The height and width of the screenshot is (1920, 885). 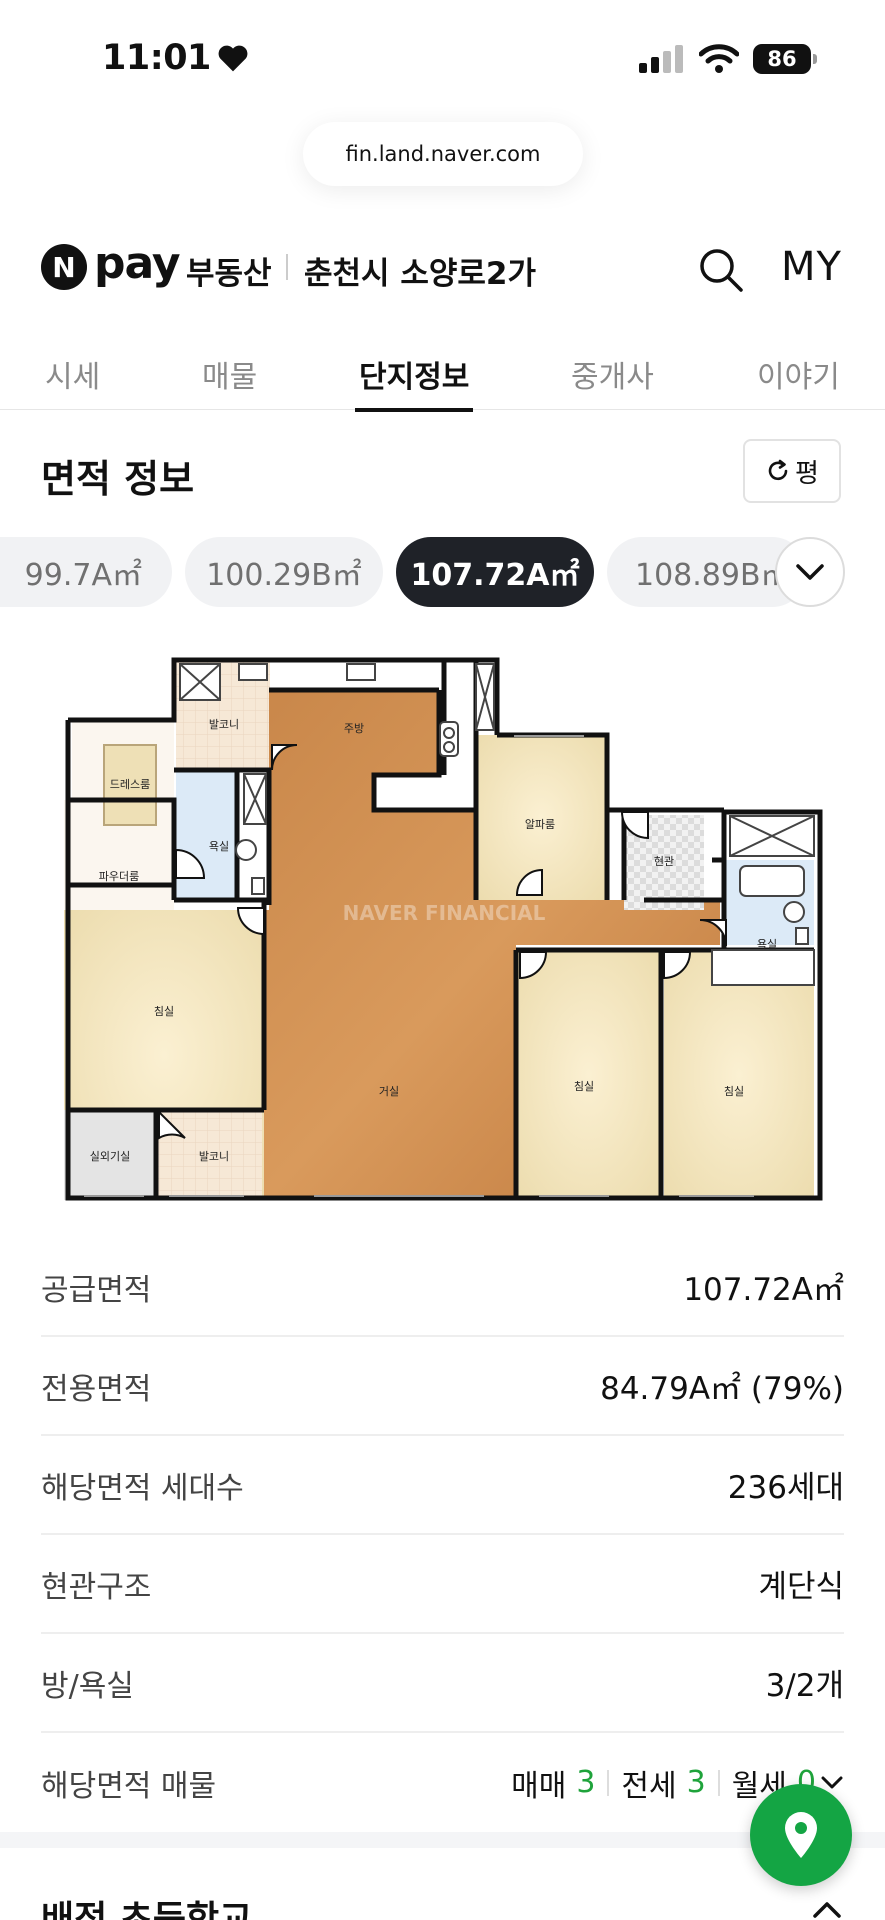 I want to click on jeonse-count: 3, so click(x=696, y=1782).